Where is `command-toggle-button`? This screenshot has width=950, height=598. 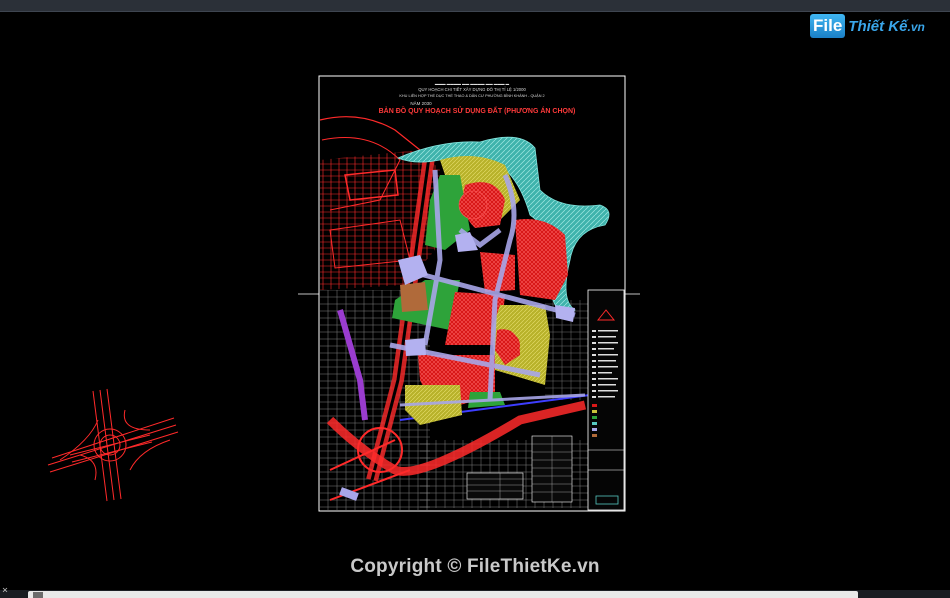 command-toggle-button is located at coordinates (38, 595).